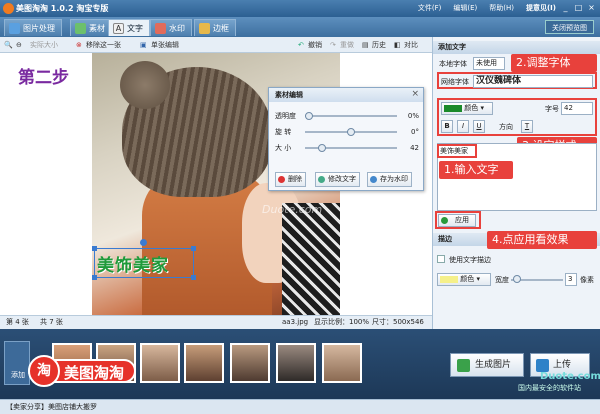  I want to click on photo-total: 共 7 张, so click(51, 322).